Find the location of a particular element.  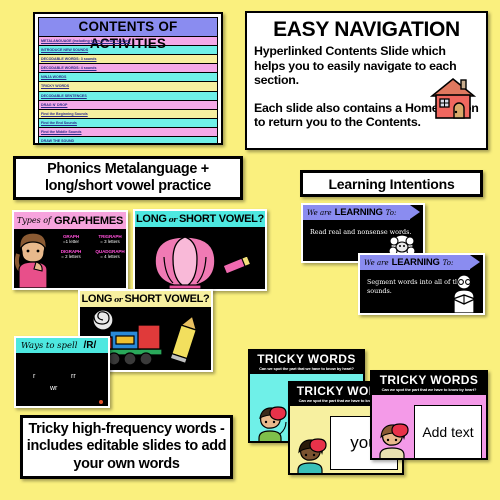

graphemes-title-bar: Types of GRAPHEMES is located at coordinates (70, 220).